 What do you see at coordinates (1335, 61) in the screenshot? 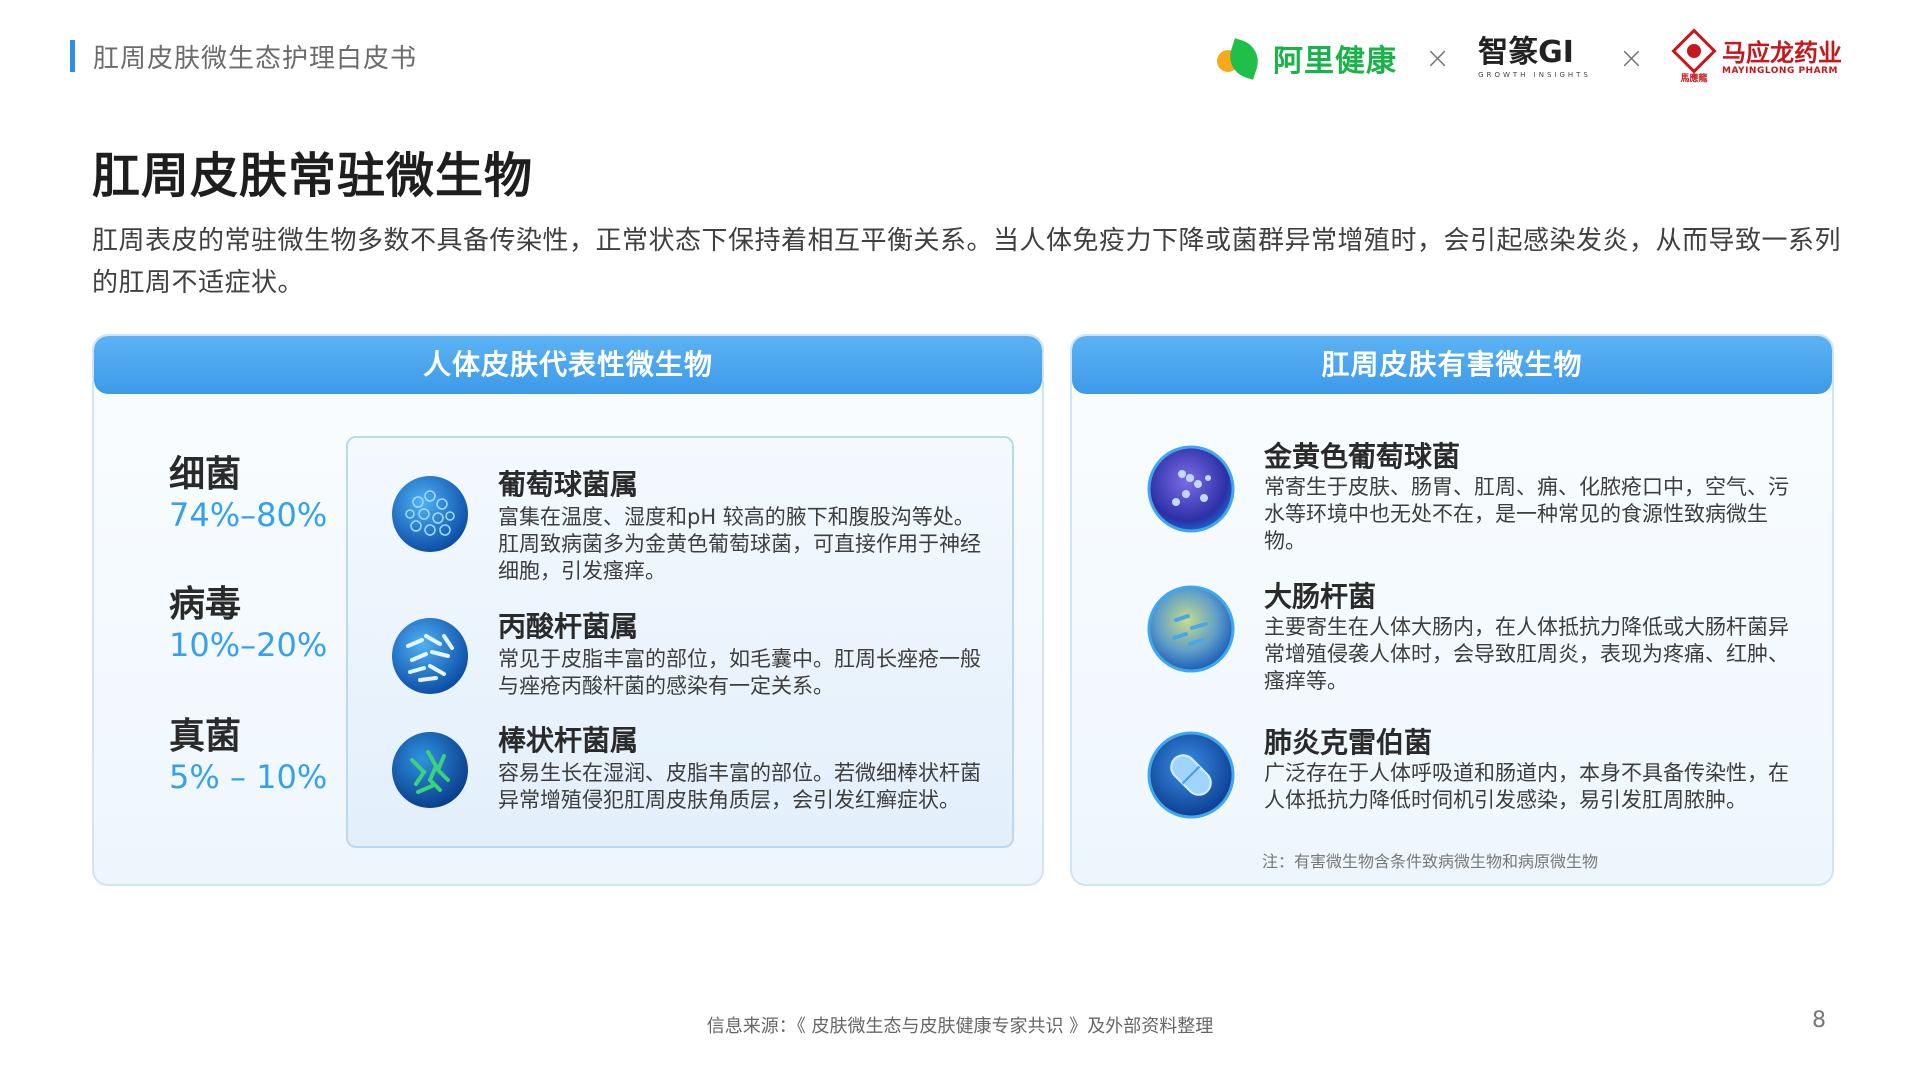
I see `alihealth-name: 阿里健康` at bounding box center [1335, 61].